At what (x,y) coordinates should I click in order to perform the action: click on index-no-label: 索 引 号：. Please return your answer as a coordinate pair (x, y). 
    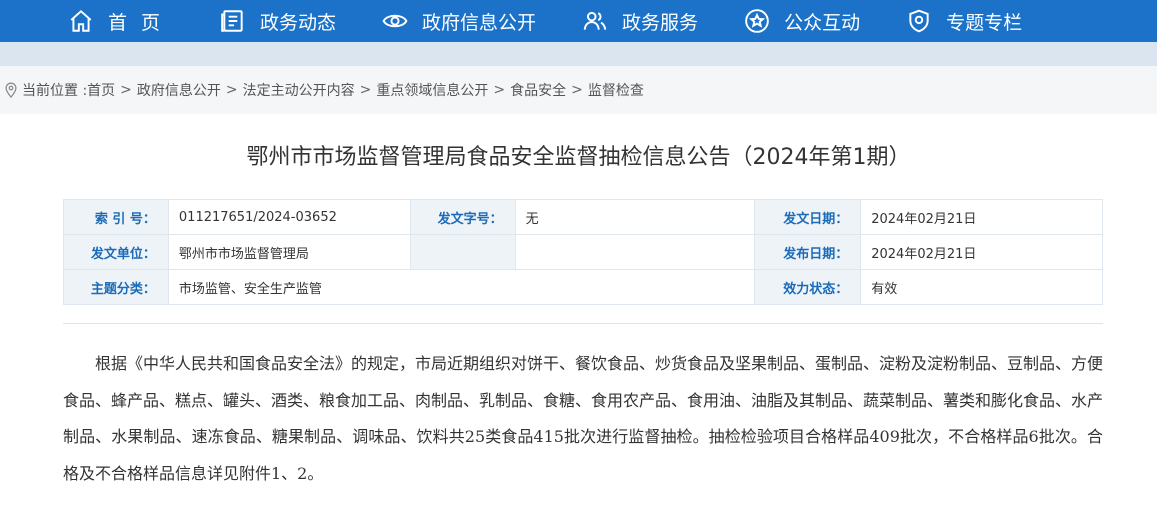
    Looking at the image, I should click on (116, 217).